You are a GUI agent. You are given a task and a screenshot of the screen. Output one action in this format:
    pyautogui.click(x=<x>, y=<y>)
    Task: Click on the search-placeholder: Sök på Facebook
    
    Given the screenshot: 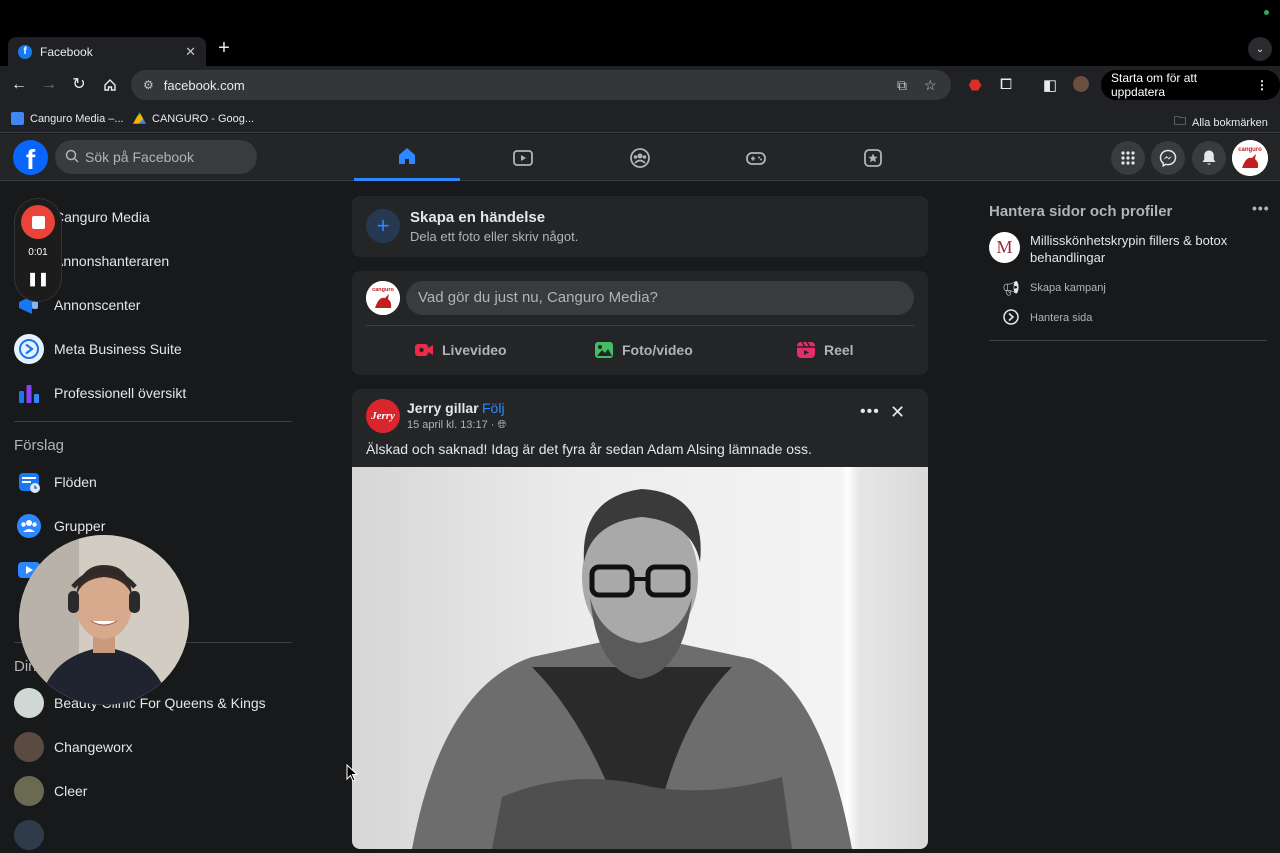 What is the action you would take?
    pyautogui.click(x=139, y=157)
    